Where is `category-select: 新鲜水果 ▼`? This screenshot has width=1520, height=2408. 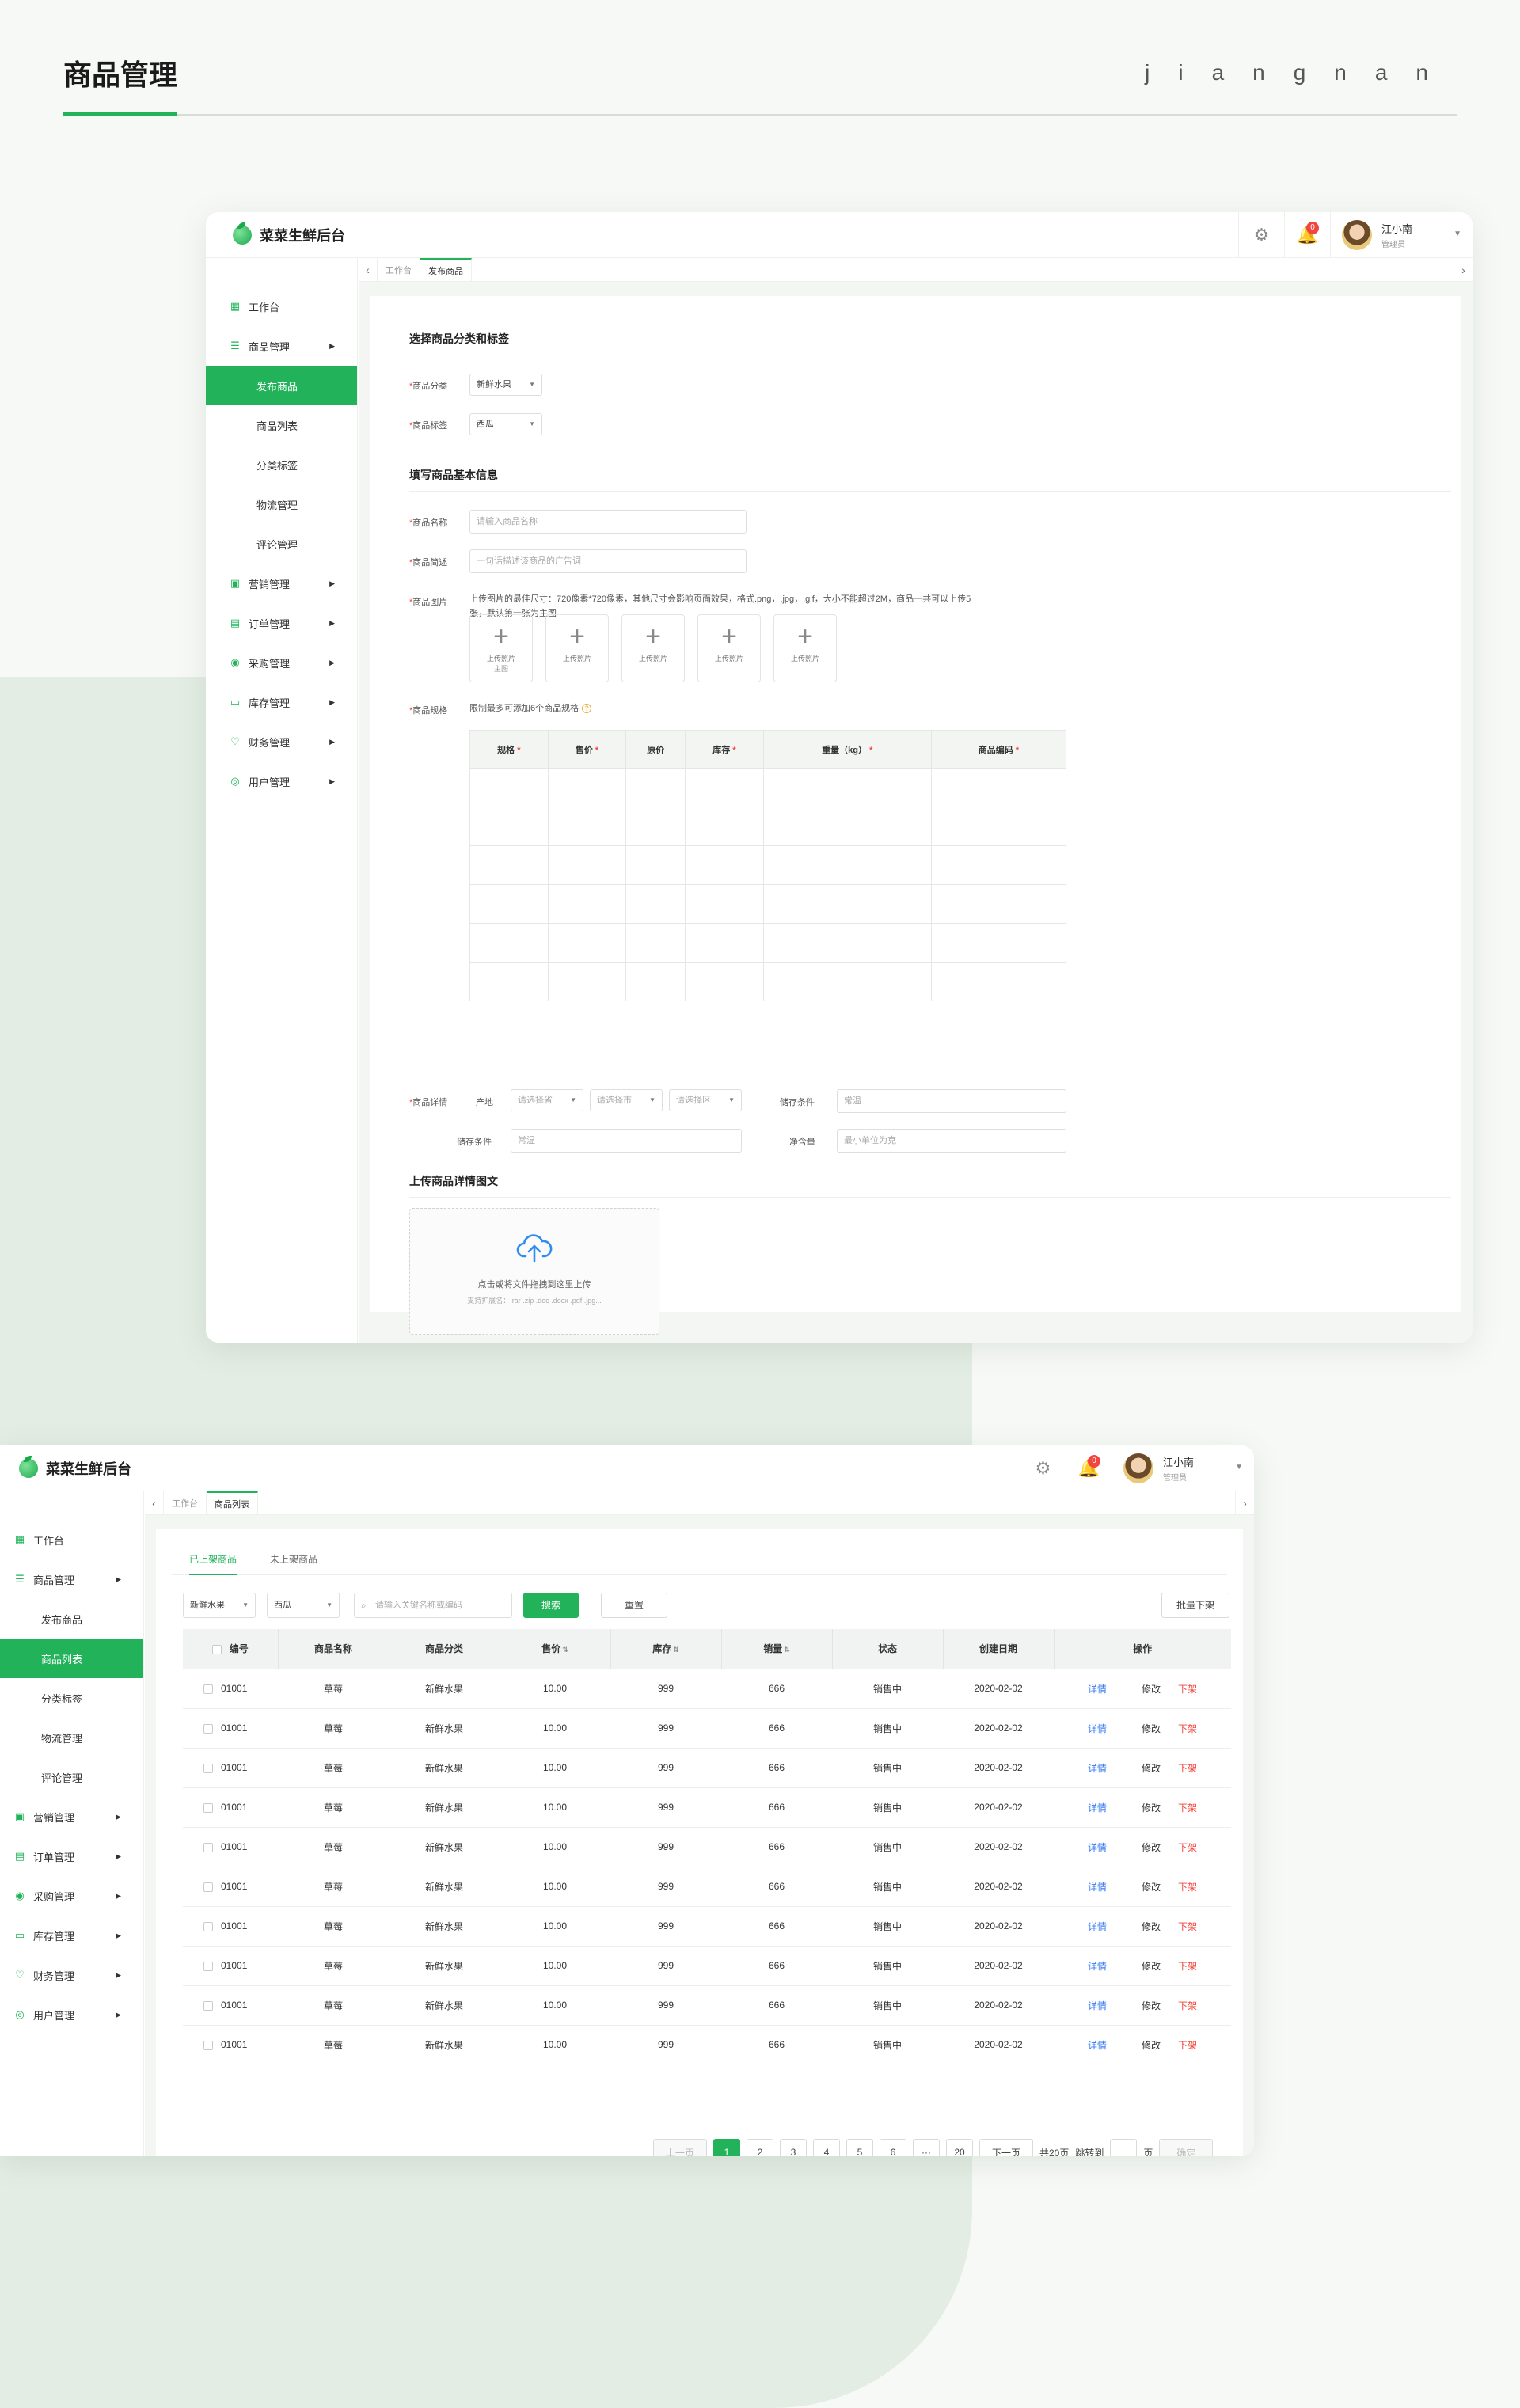
category-select: 新鲜水果 ▼ is located at coordinates (505, 385).